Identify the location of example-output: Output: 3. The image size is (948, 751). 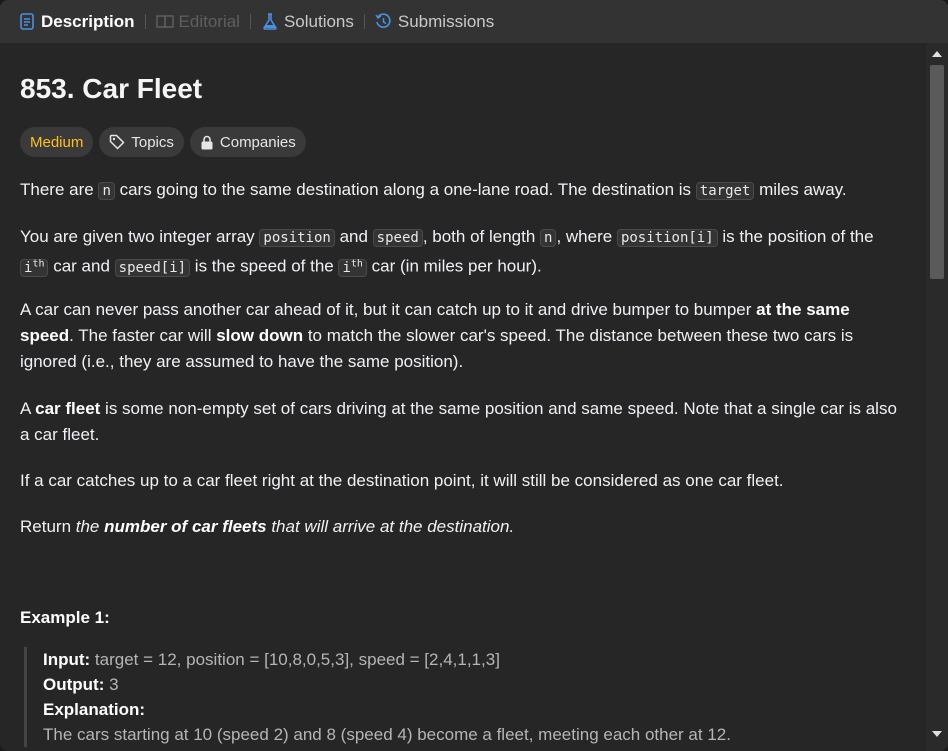
(463, 684).